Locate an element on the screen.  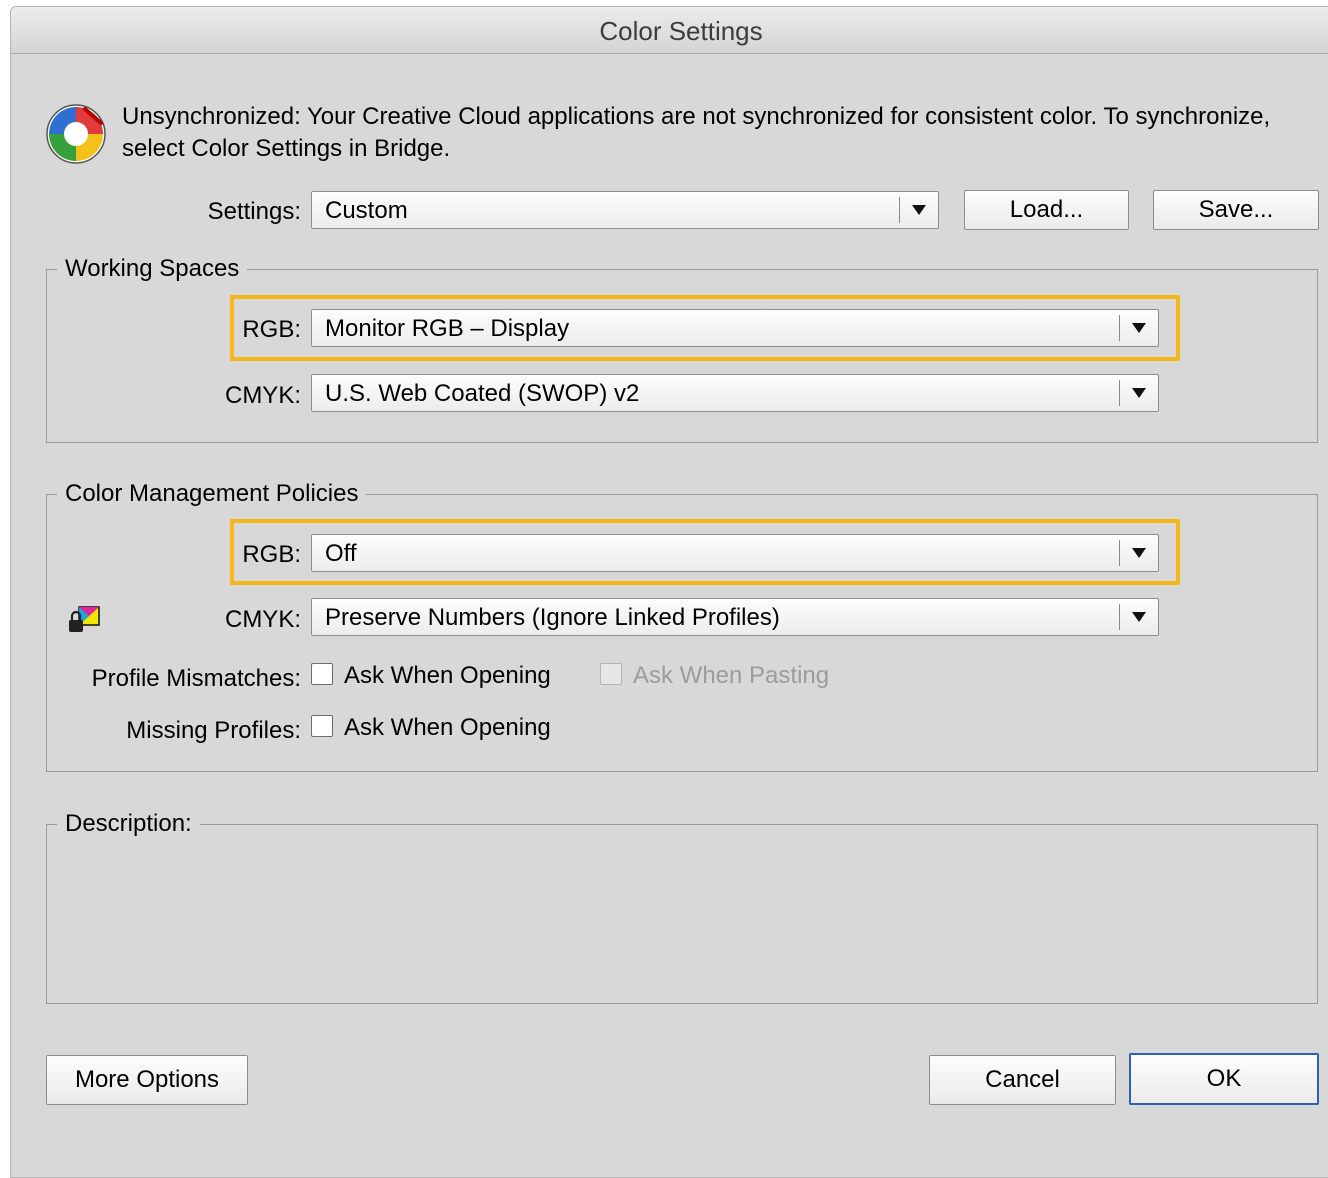
working-cmyk-select: U.S. Web Coated (SWOP) v2 is located at coordinates (735, 393).